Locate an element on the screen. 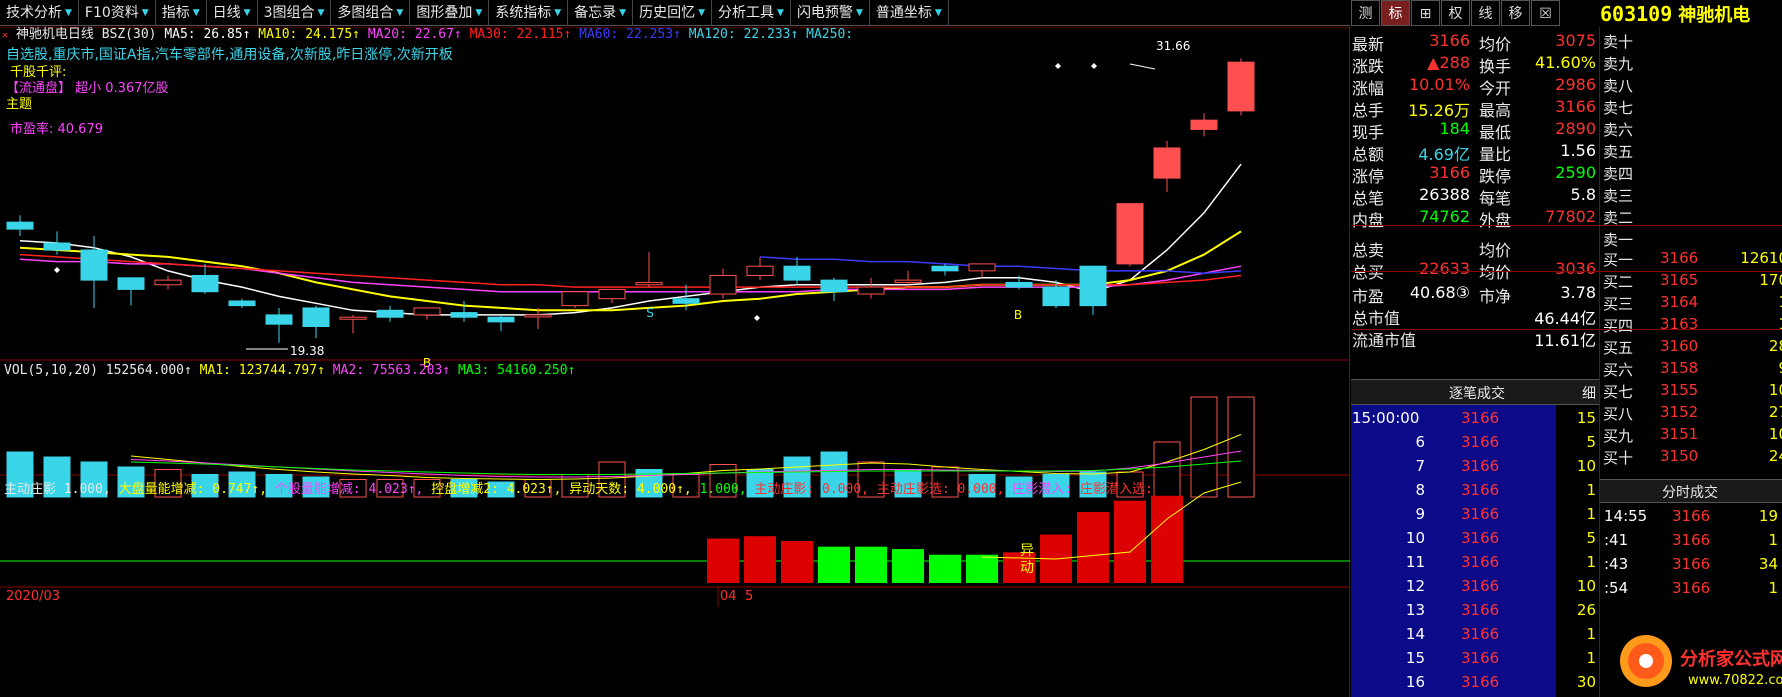 The image size is (1782, 697). toolbar-btn-8: 备忘录 ▼ is located at coordinates (601, 13).